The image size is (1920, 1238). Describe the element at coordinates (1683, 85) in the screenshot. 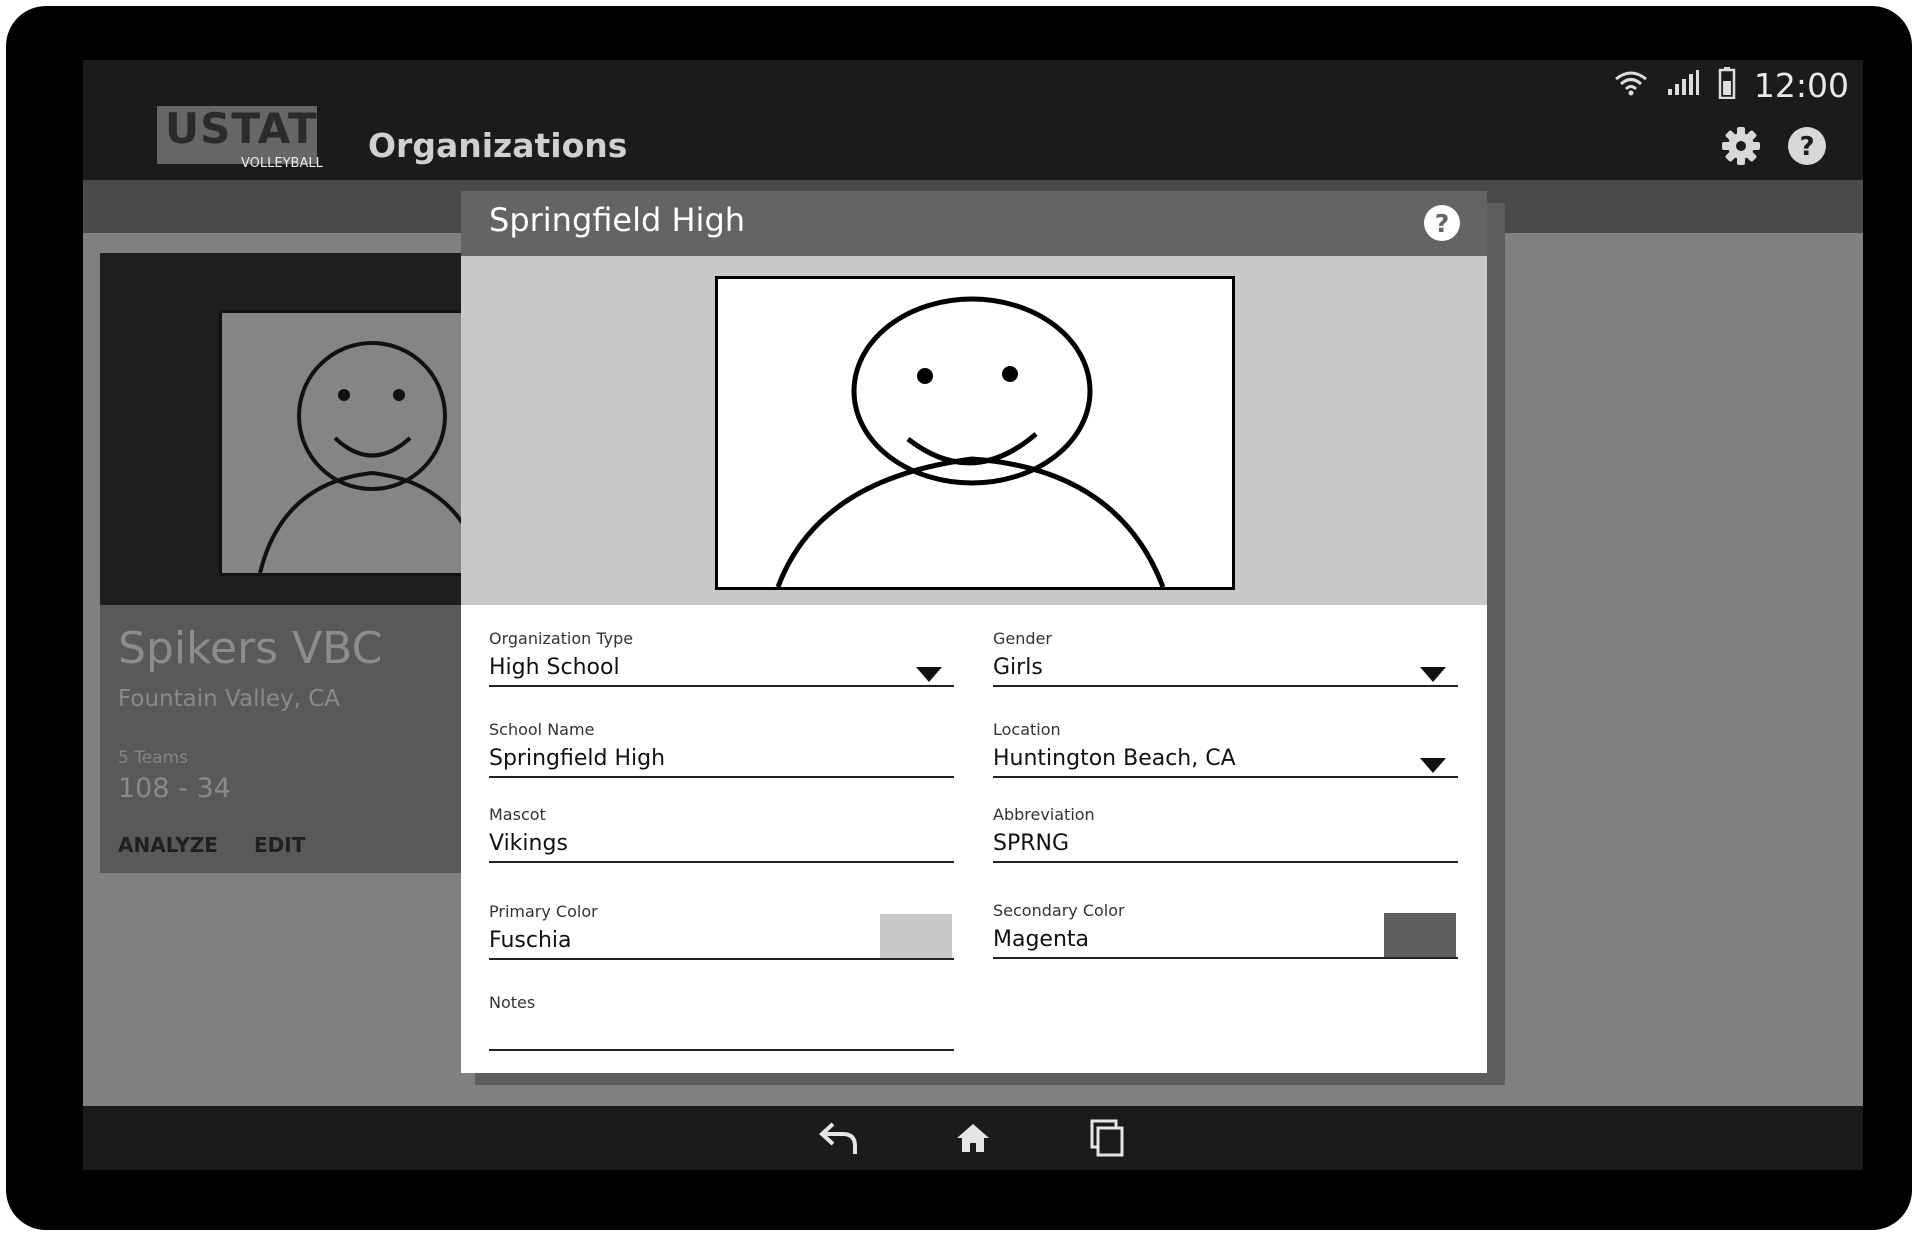

I see `signal-icon` at that location.